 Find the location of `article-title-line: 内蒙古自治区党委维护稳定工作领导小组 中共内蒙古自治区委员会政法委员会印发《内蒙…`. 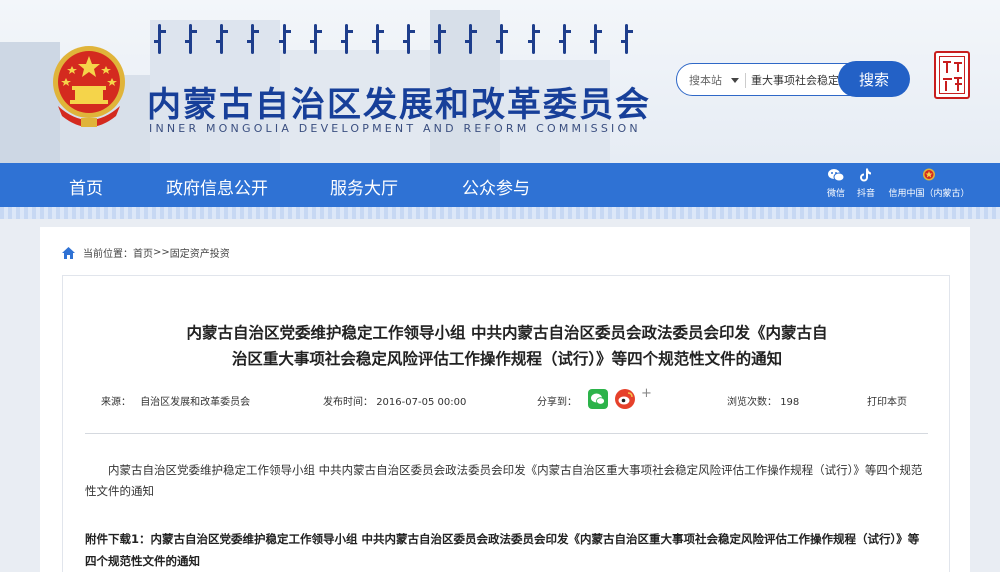

article-title-line: 内蒙古自治区党委维护稳定工作领导小组 中共内蒙古自治区委员会政法委员会印发《内蒙… is located at coordinates (507, 333).